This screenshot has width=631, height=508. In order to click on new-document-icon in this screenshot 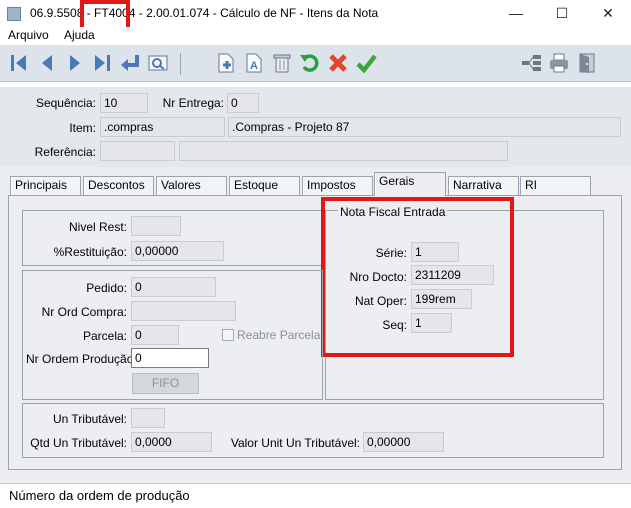, I will do `click(226, 63)`.